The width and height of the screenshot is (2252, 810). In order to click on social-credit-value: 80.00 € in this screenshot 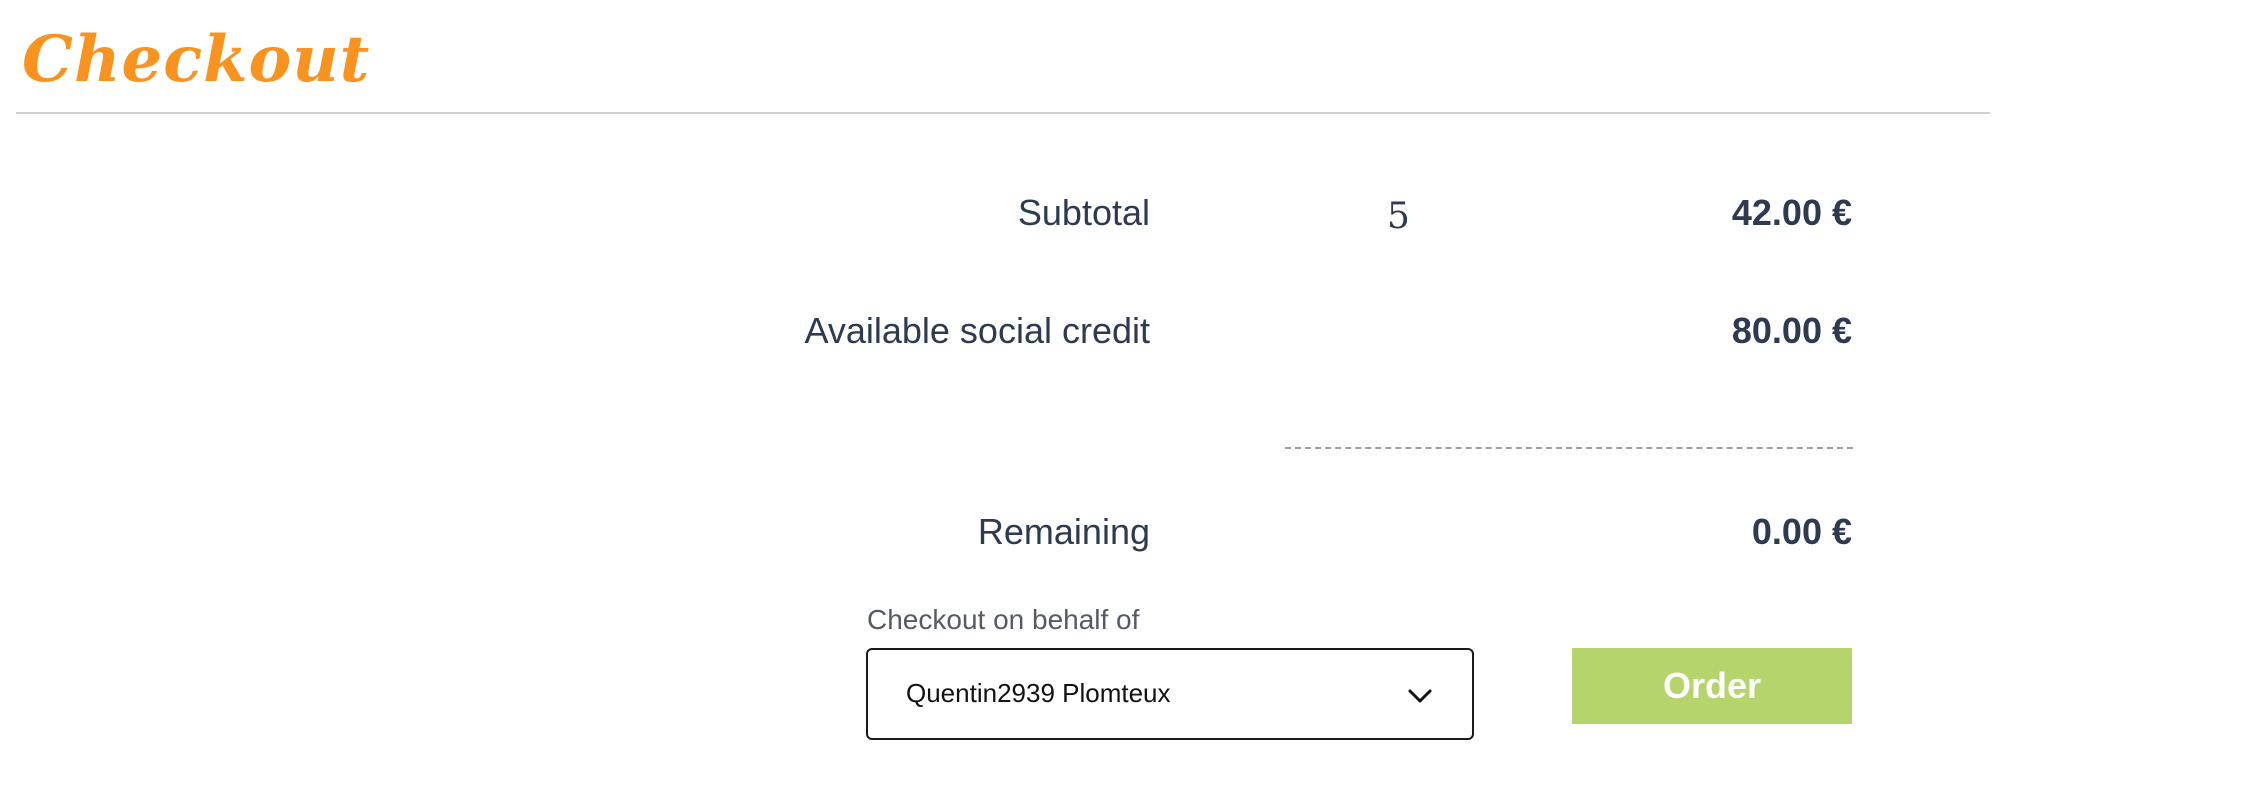, I will do `click(1791, 330)`.